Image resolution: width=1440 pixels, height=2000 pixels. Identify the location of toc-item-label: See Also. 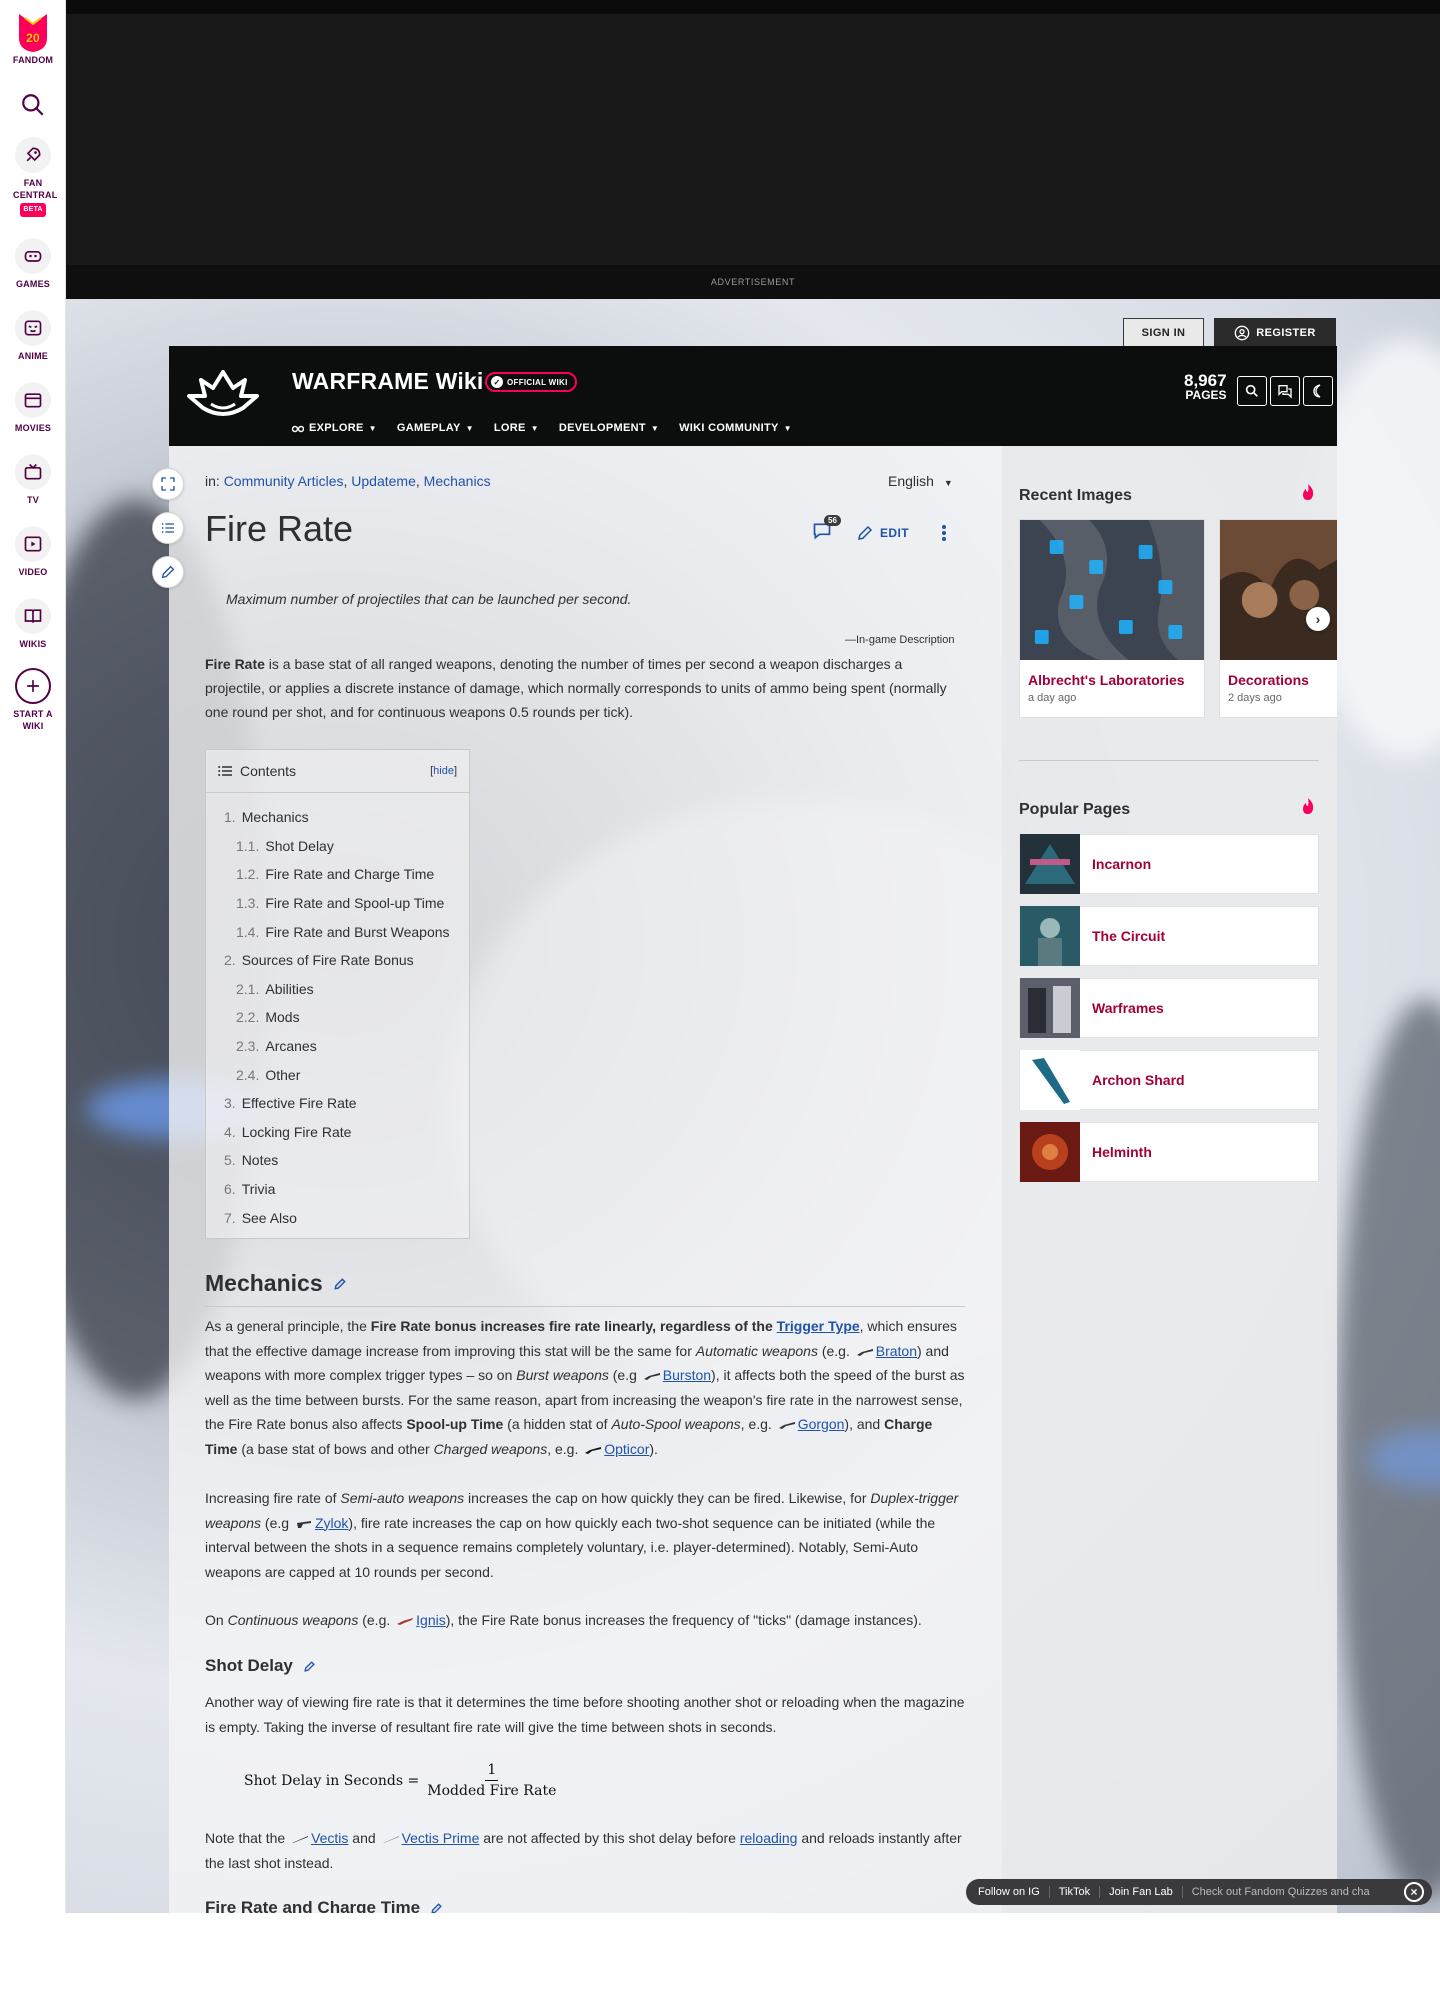
(269, 1217).